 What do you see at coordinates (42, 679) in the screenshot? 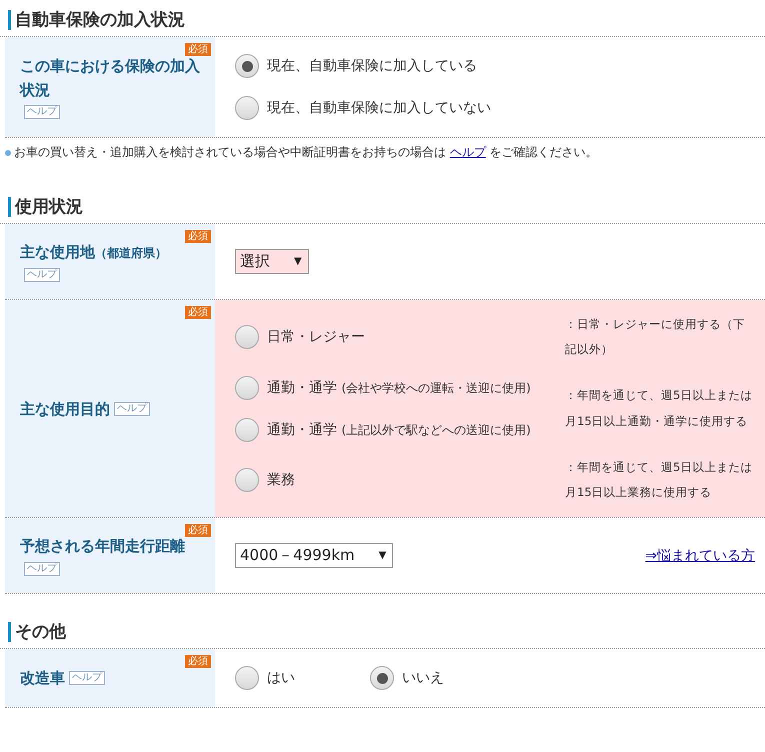
I see `field-label: 改造車` at bounding box center [42, 679].